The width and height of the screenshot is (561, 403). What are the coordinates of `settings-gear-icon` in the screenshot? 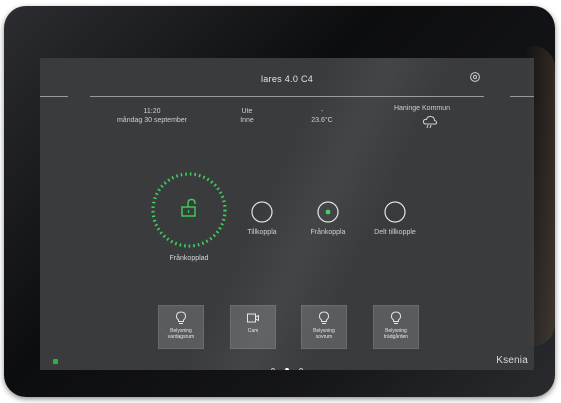 It's located at (475, 77).